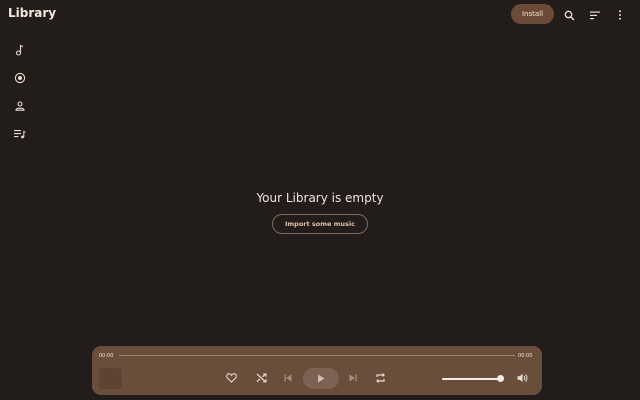 This screenshot has height=400, width=640. I want to click on current-time: 00:00, so click(106, 356).